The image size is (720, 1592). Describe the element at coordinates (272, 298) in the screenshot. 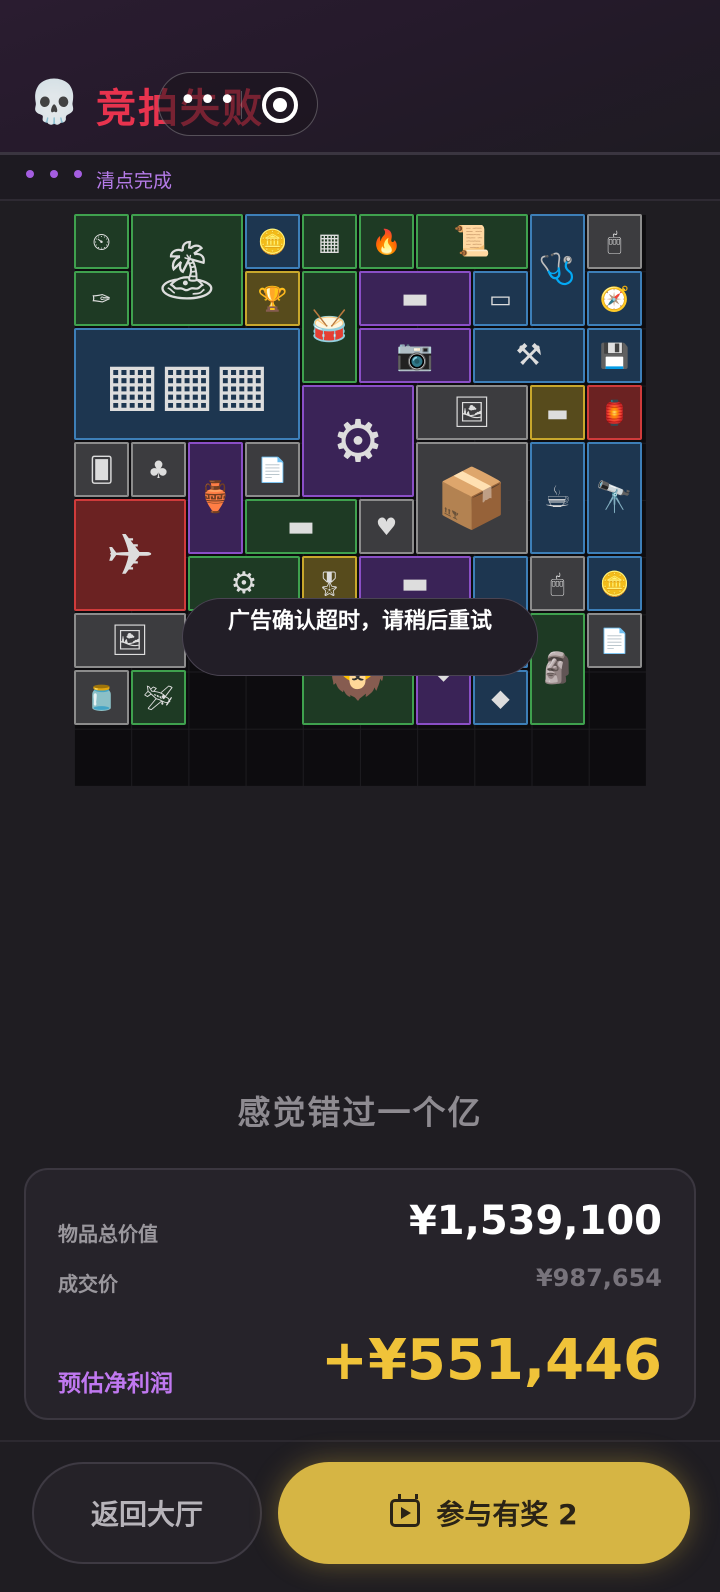

I see `trophy-icon: 🏆` at that location.